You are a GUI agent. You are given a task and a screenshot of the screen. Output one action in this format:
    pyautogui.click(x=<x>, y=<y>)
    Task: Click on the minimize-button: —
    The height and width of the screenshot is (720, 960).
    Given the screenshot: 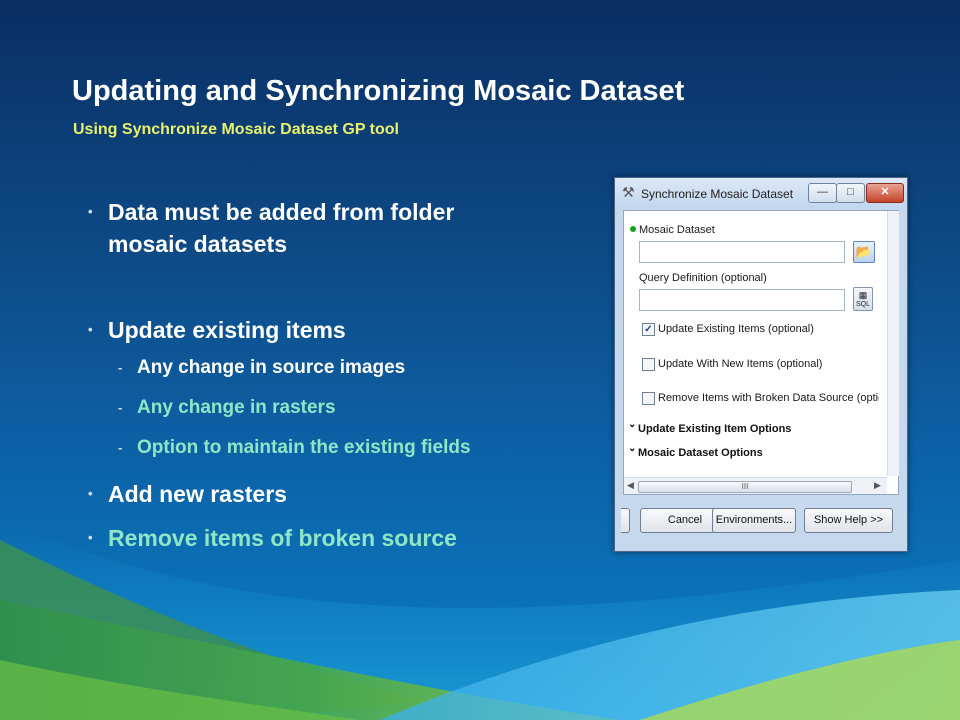 What is the action you would take?
    pyautogui.click(x=822, y=193)
    